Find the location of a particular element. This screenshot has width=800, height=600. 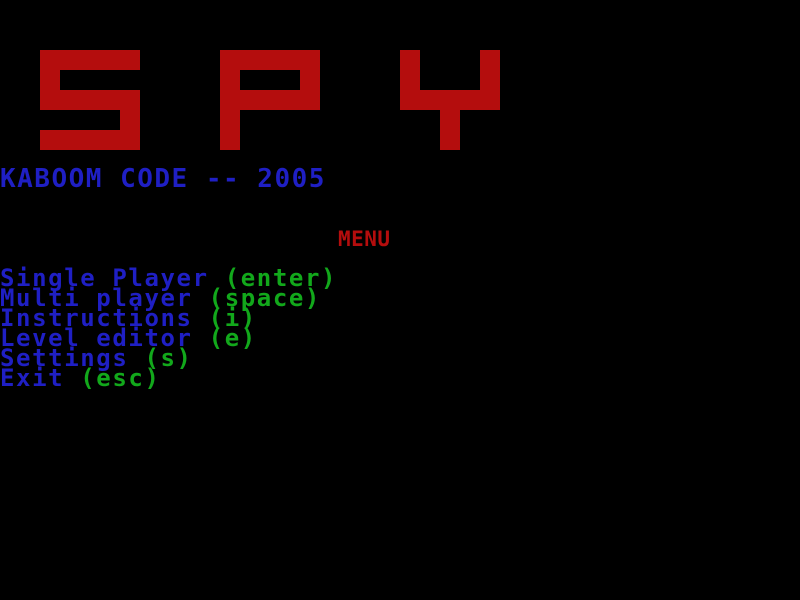

logo-y-junction is located at coordinates (450, 100).